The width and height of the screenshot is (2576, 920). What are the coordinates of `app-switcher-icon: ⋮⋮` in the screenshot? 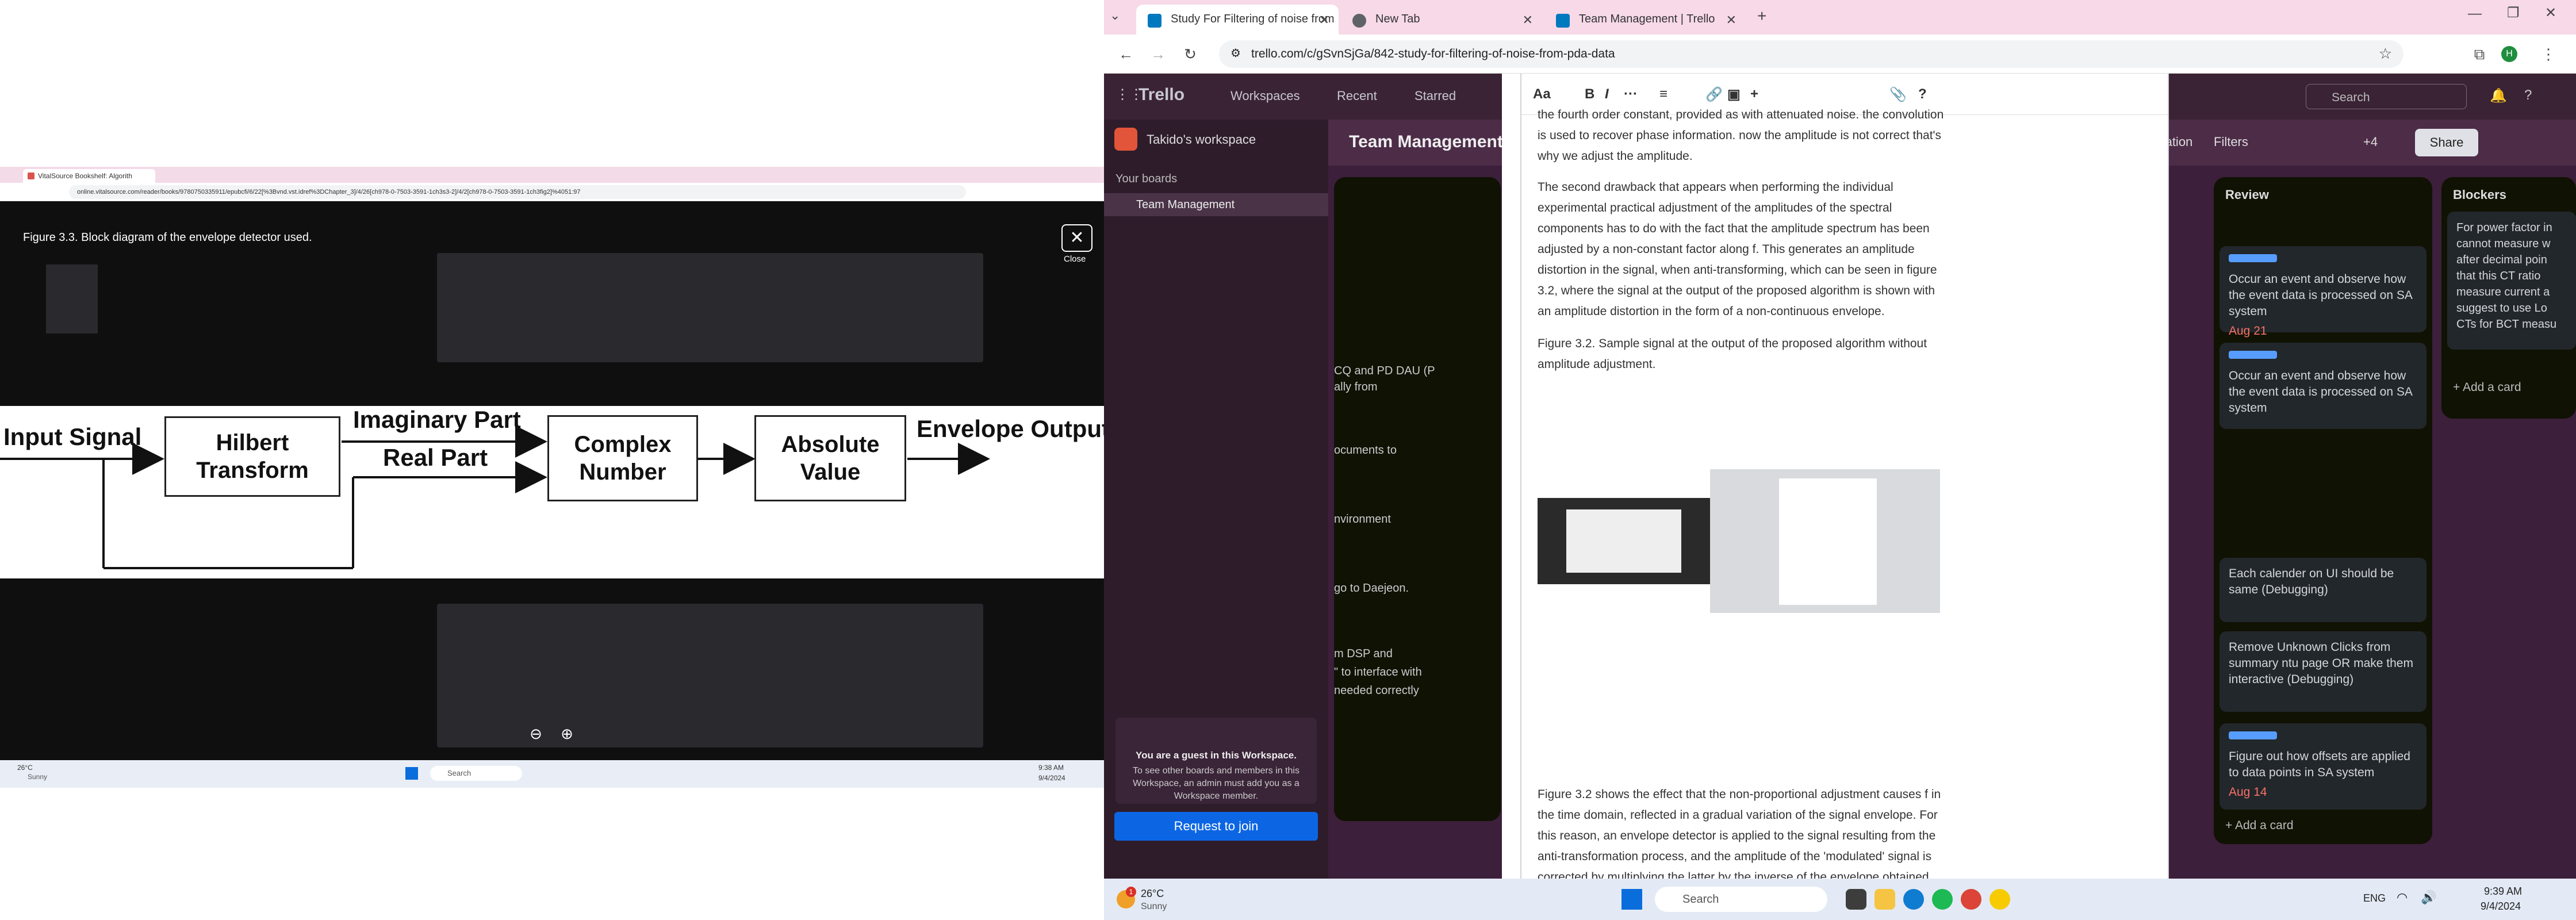 It's located at (1129, 94).